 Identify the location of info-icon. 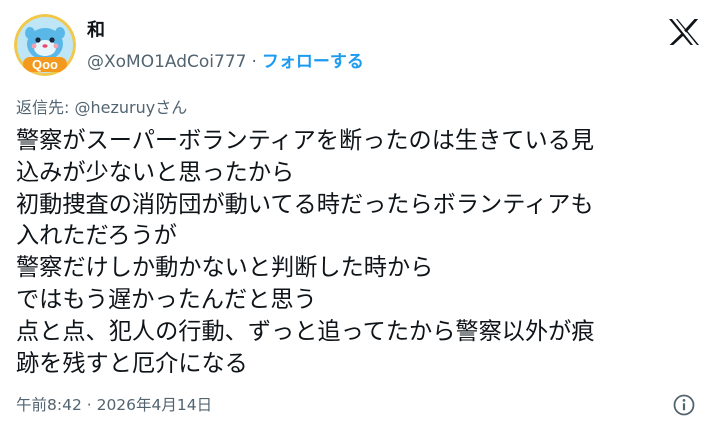
(684, 405).